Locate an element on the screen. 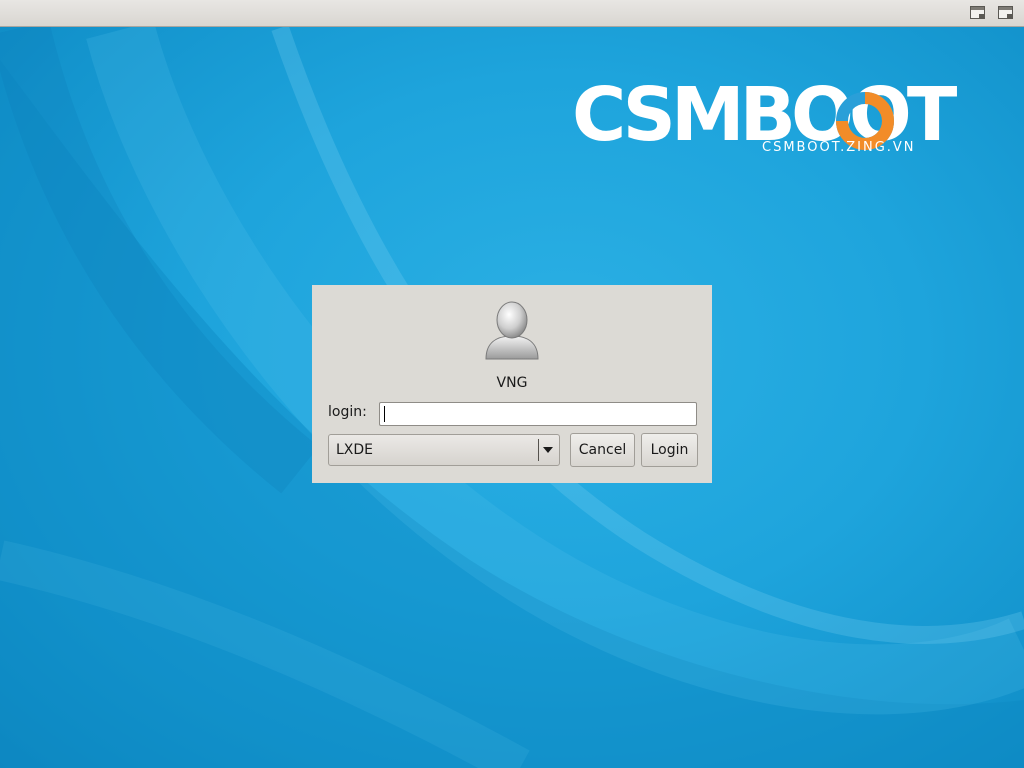  cancel-button: Cancel is located at coordinates (602, 450).